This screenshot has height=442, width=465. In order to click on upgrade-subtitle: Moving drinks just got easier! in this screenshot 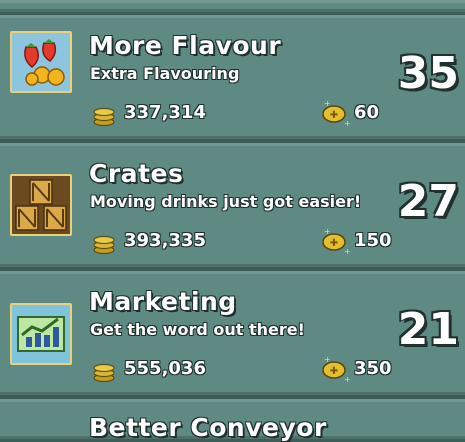, I will do `click(226, 201)`.